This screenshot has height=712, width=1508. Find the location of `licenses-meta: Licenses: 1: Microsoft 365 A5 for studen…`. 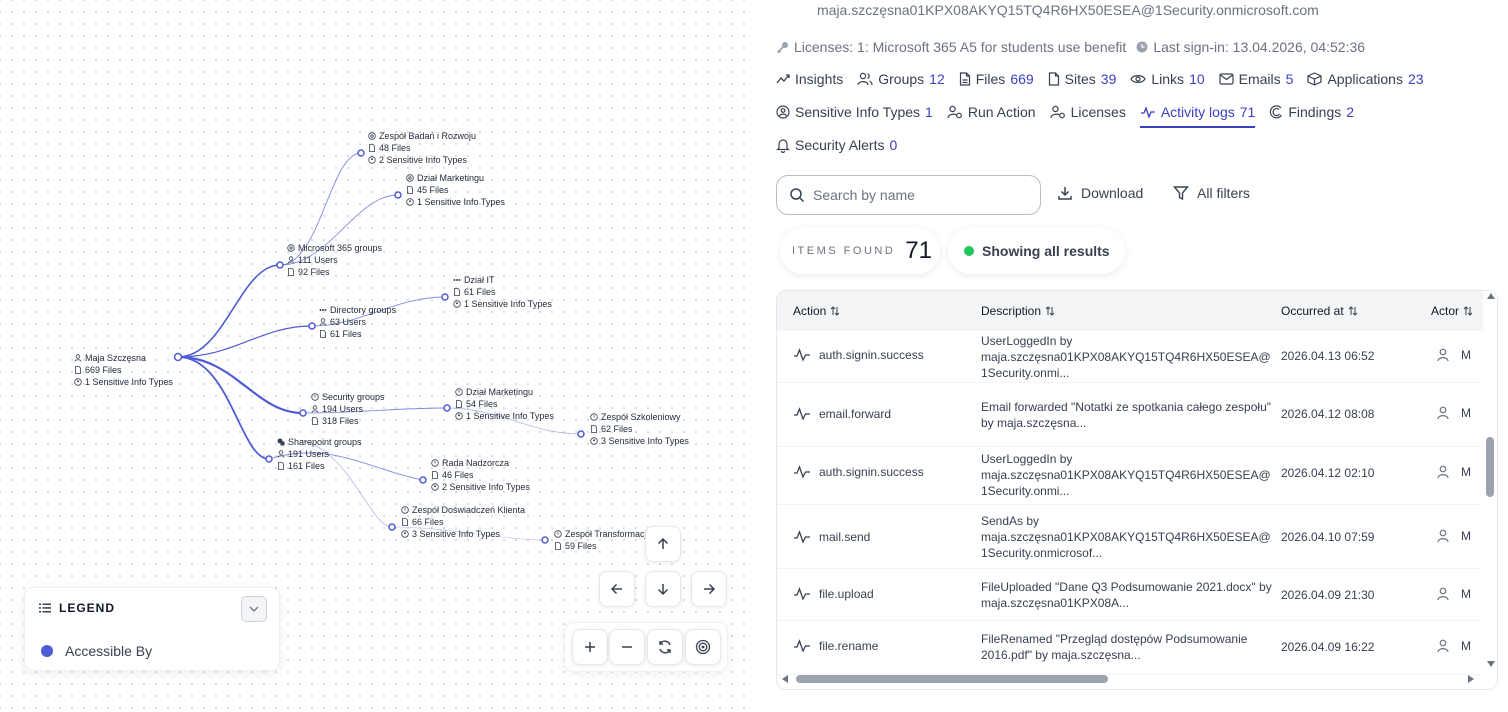

licenses-meta: Licenses: 1: Microsoft 365 A5 for studen… is located at coordinates (951, 47).